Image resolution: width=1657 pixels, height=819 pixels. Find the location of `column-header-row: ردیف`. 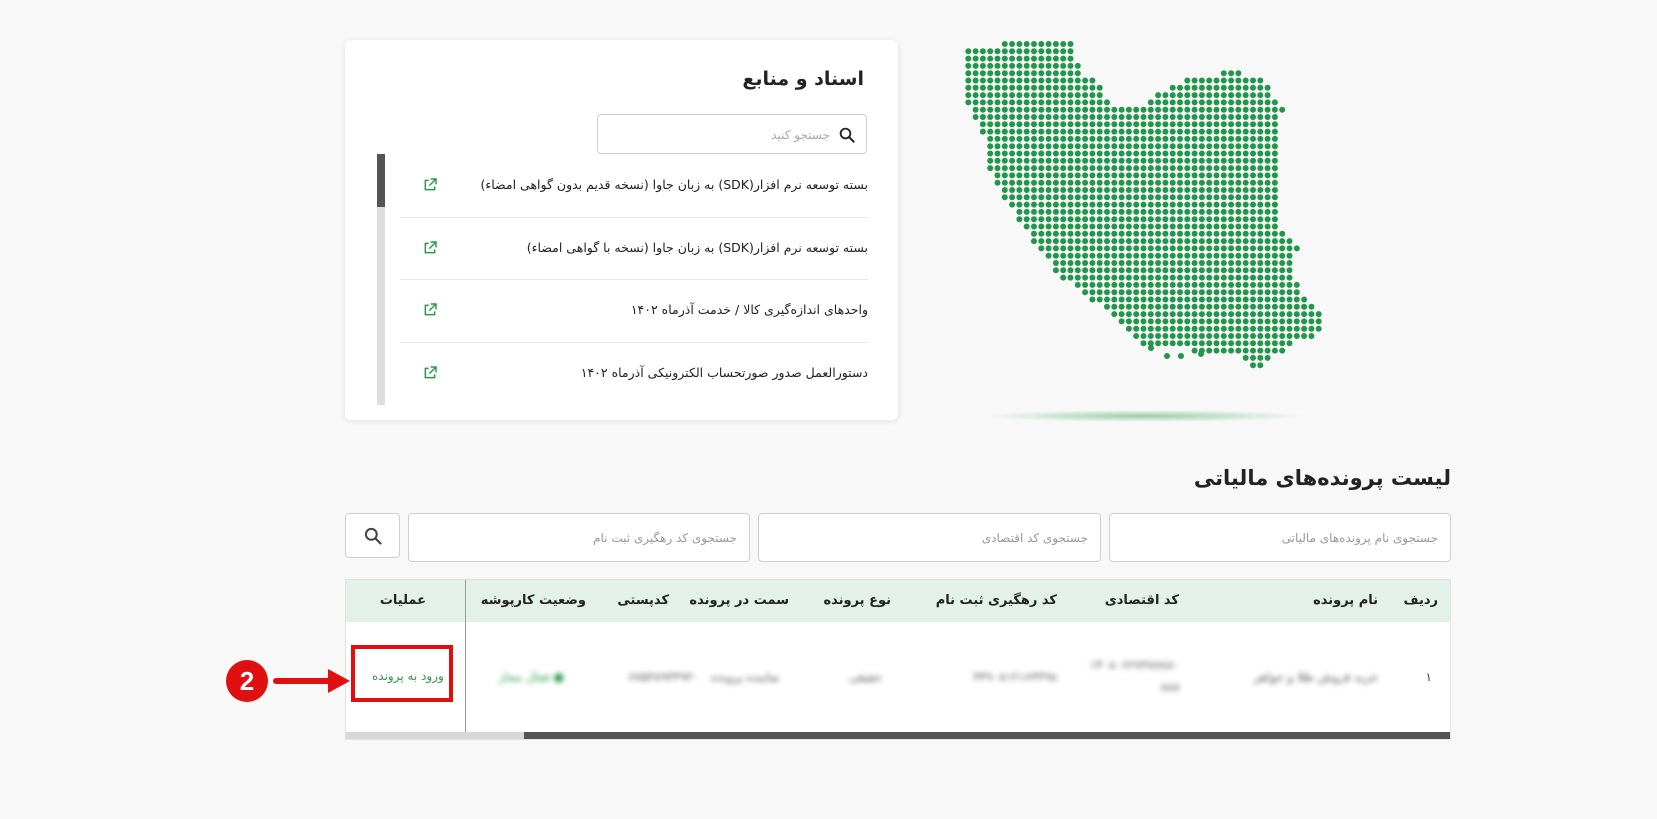

column-header-row: ردیف is located at coordinates (1420, 600).